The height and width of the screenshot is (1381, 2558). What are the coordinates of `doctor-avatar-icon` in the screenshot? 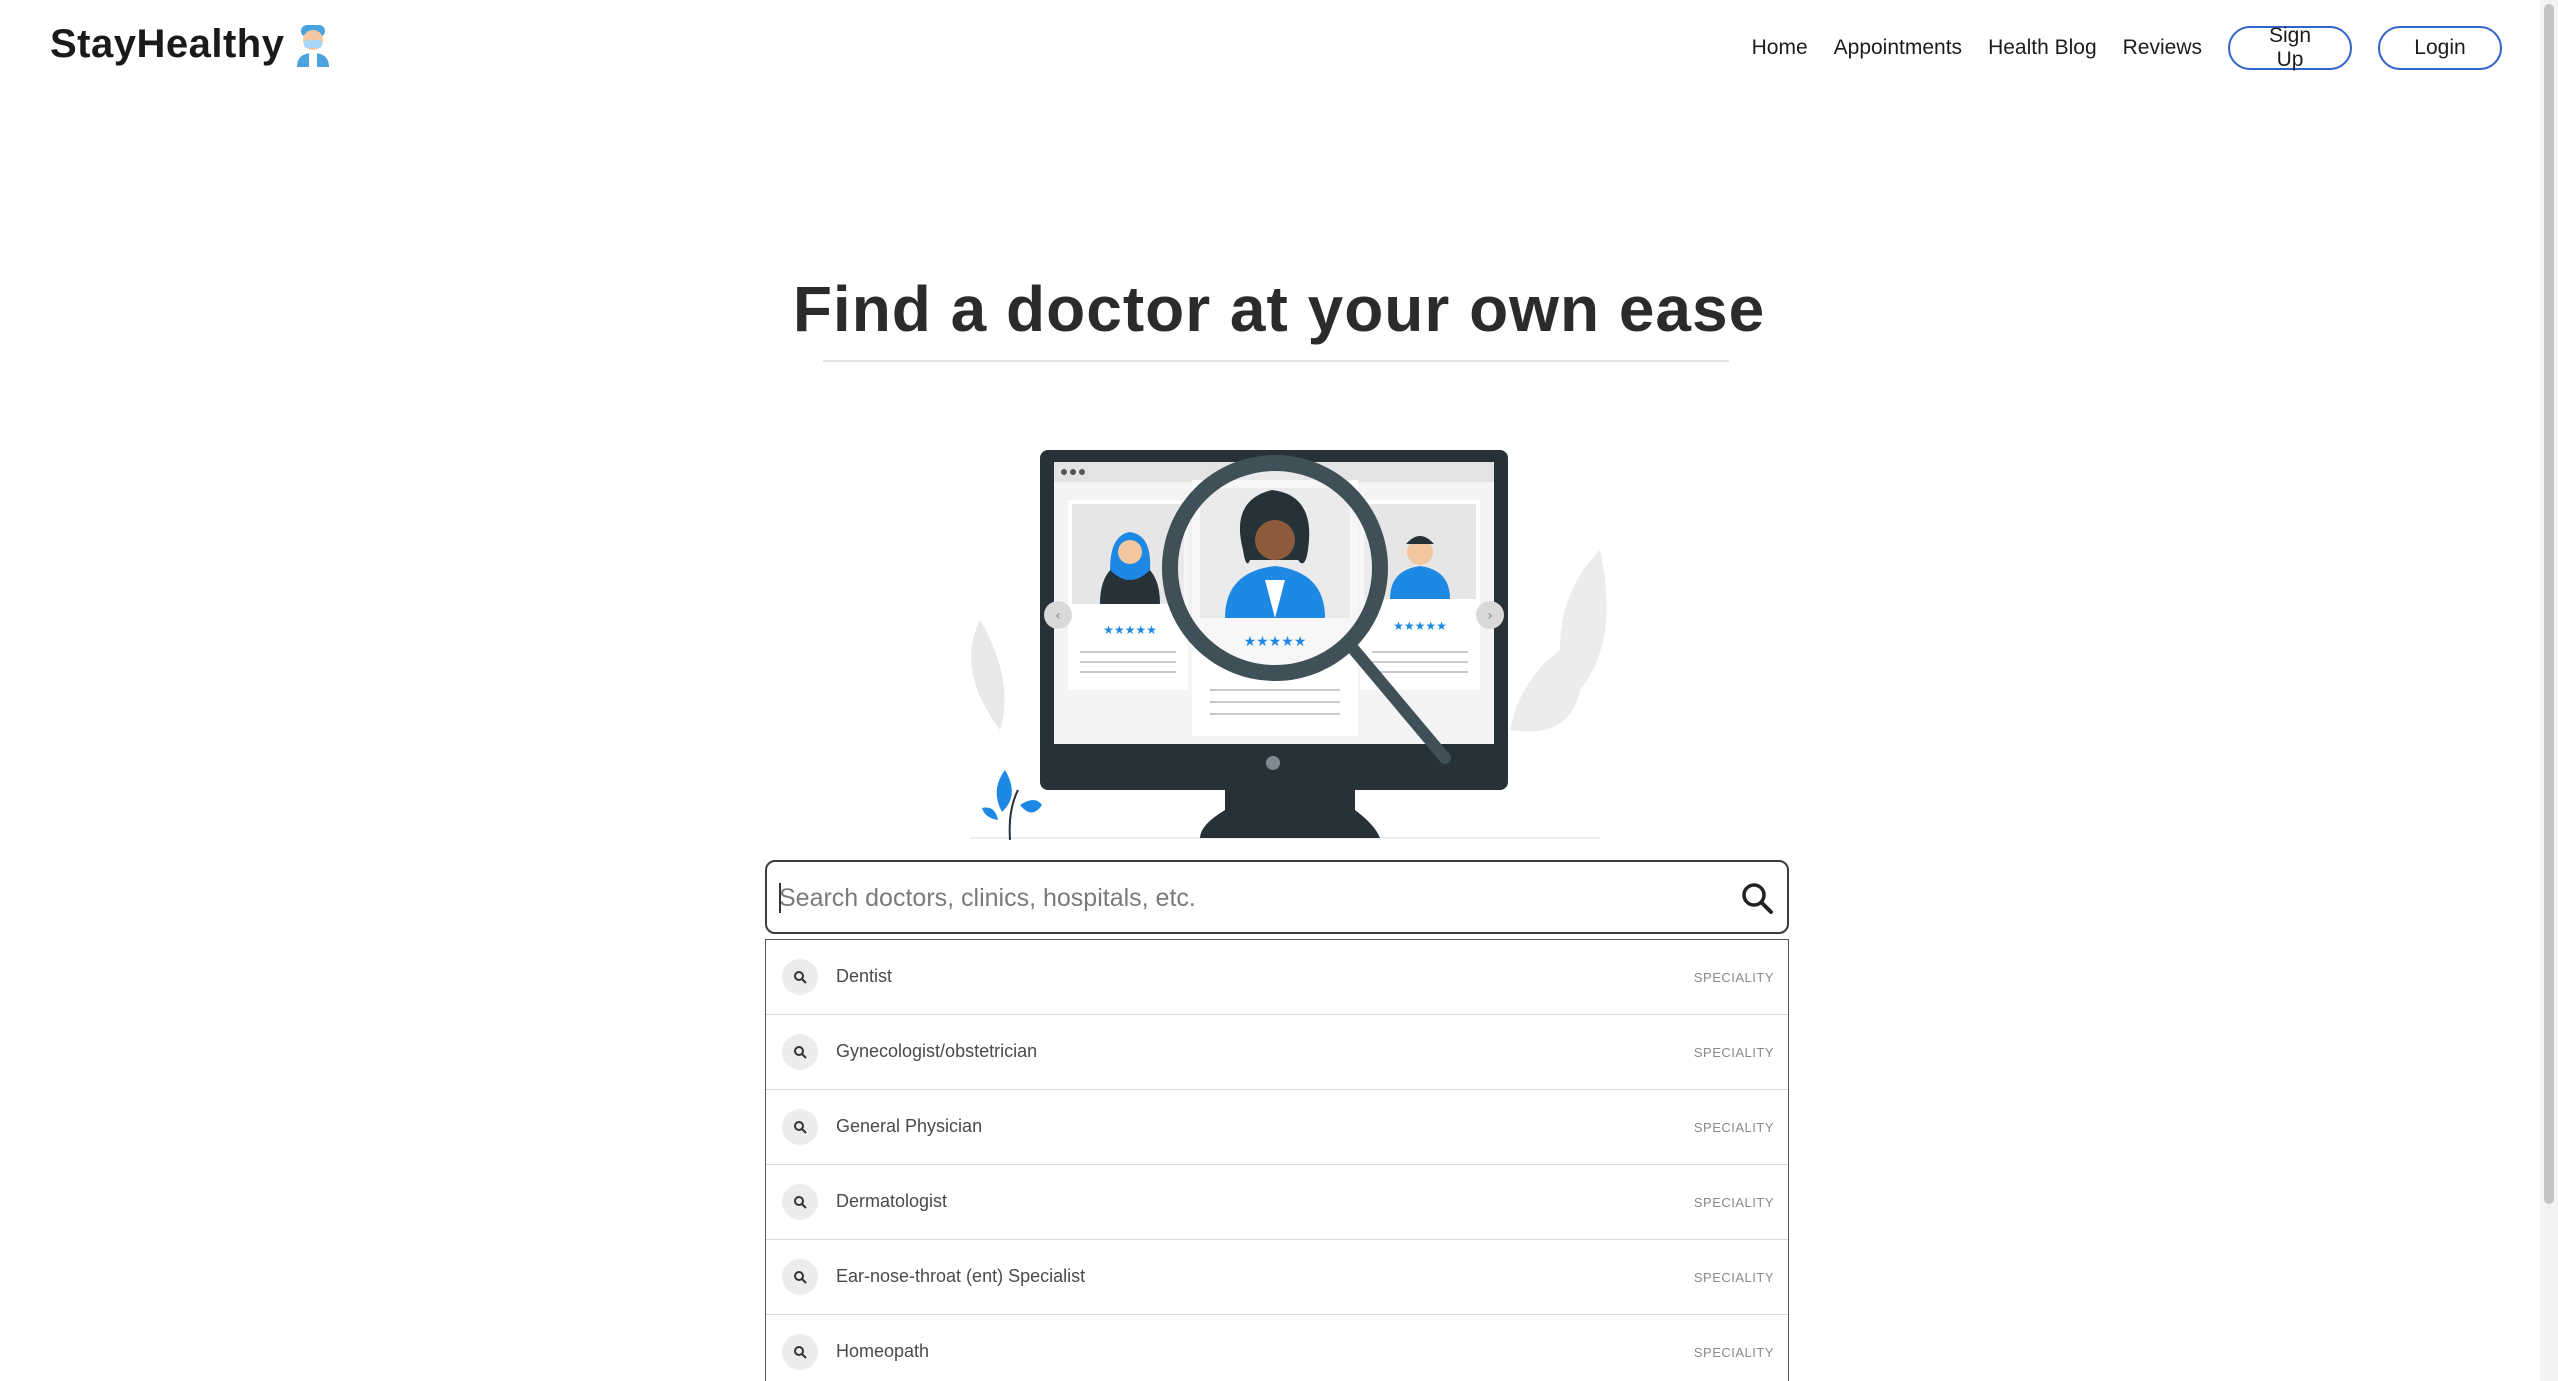 It's located at (313, 45).